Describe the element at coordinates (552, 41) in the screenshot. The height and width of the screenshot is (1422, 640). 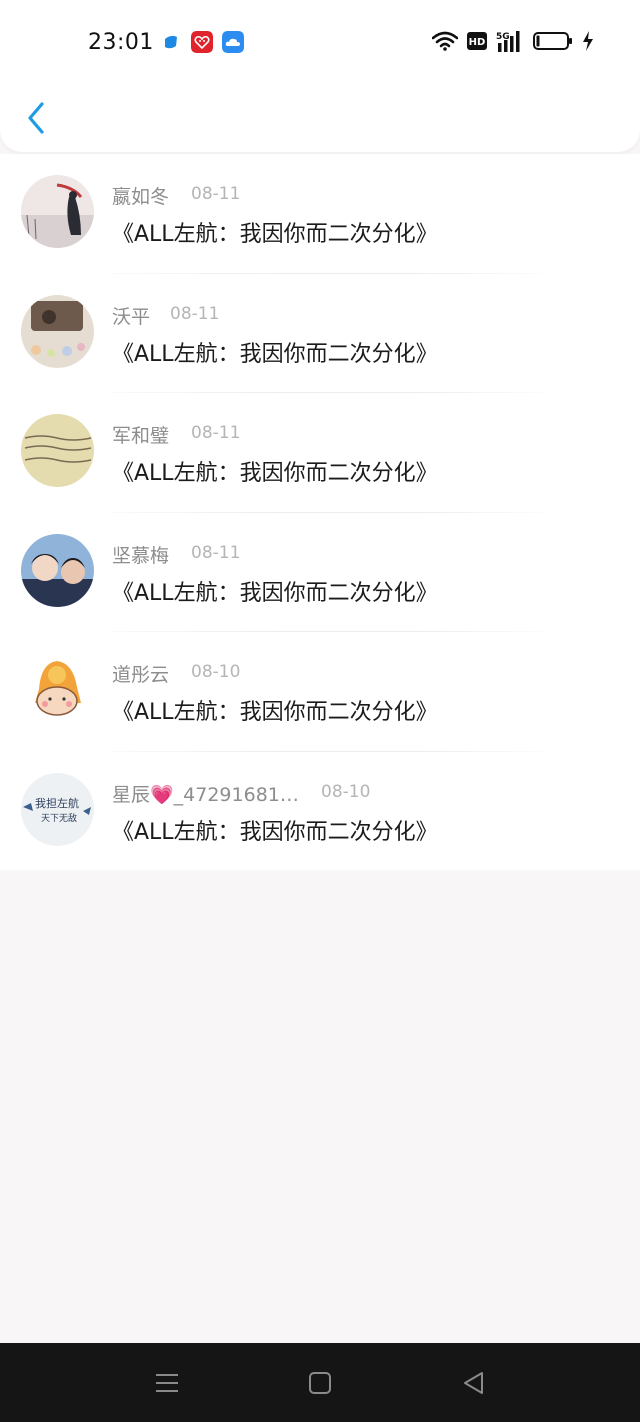
I see `battery-icon` at that location.